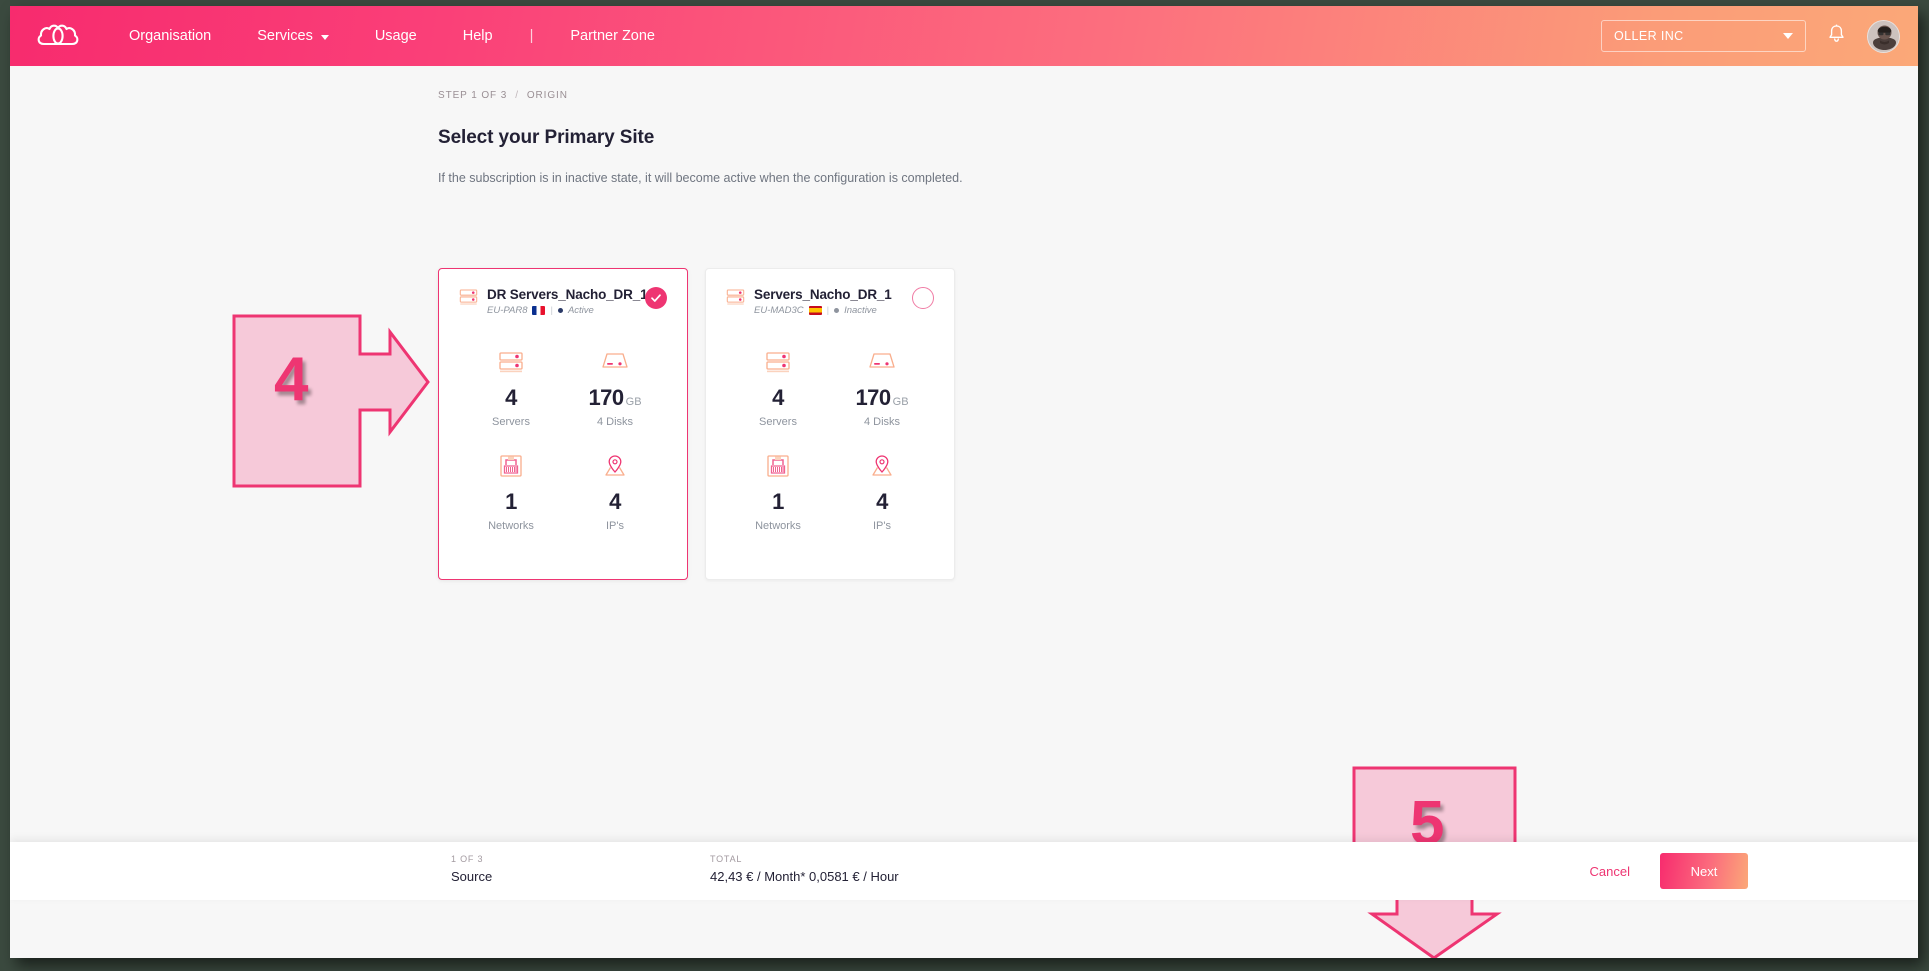 Image resolution: width=1929 pixels, height=971 pixels. What do you see at coordinates (804, 876) in the screenshot?
I see `footer-total-value: 42,43 € / Month* 0,0581 € / Hour` at bounding box center [804, 876].